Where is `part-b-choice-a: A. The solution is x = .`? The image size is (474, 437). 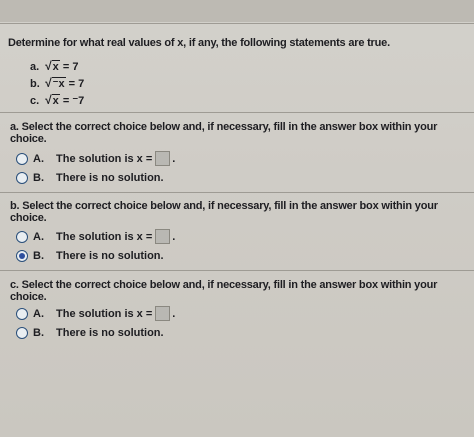 part-b-choice-a: A. The solution is x = . is located at coordinates (95, 236).